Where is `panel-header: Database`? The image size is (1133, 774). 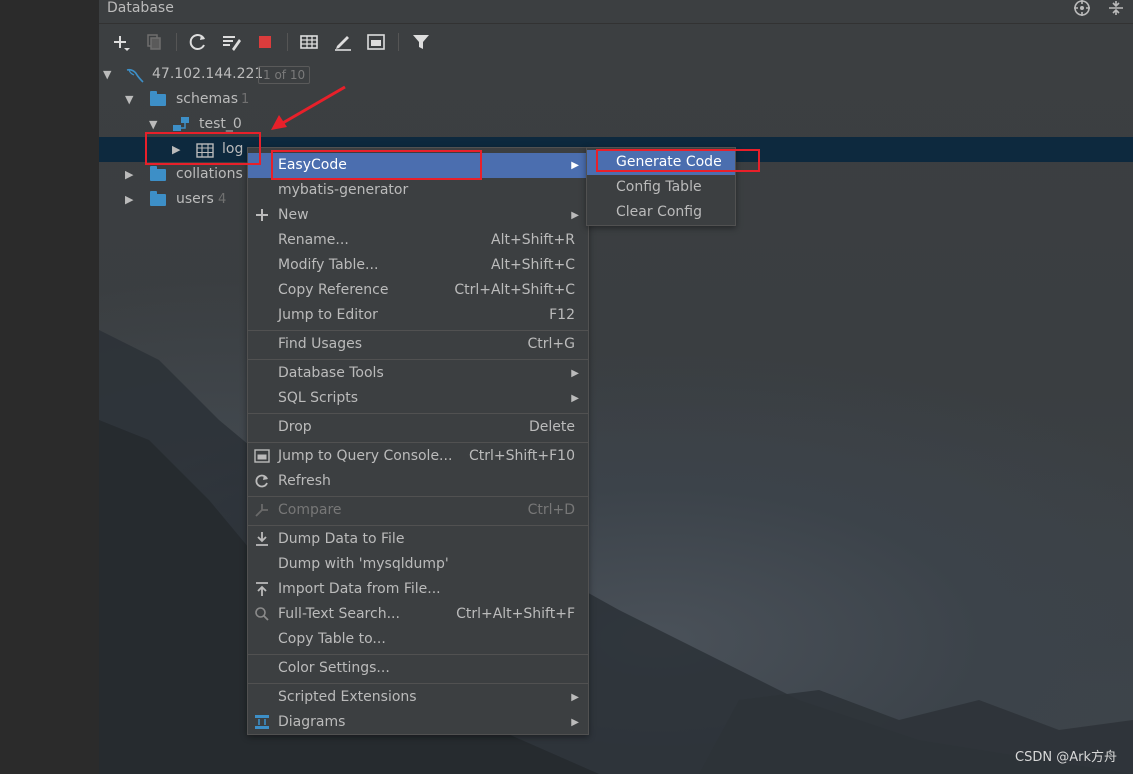 panel-header: Database is located at coordinates (616, 12).